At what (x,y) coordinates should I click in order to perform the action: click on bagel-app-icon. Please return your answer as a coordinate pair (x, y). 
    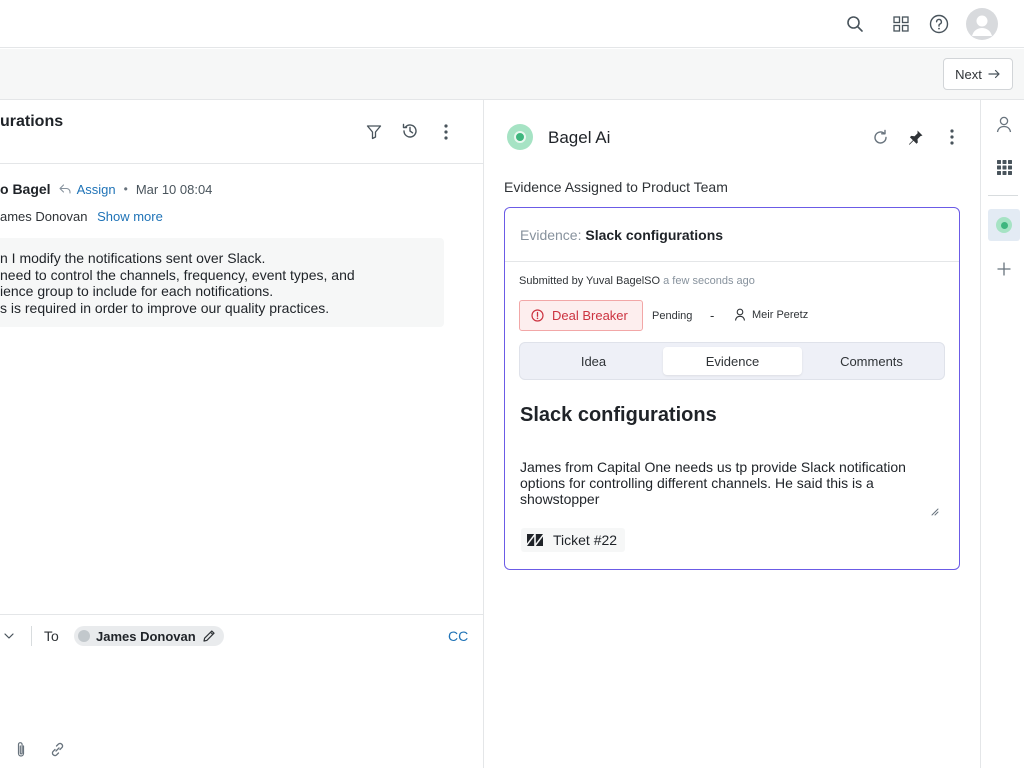
    Looking at the image, I should click on (1004, 225).